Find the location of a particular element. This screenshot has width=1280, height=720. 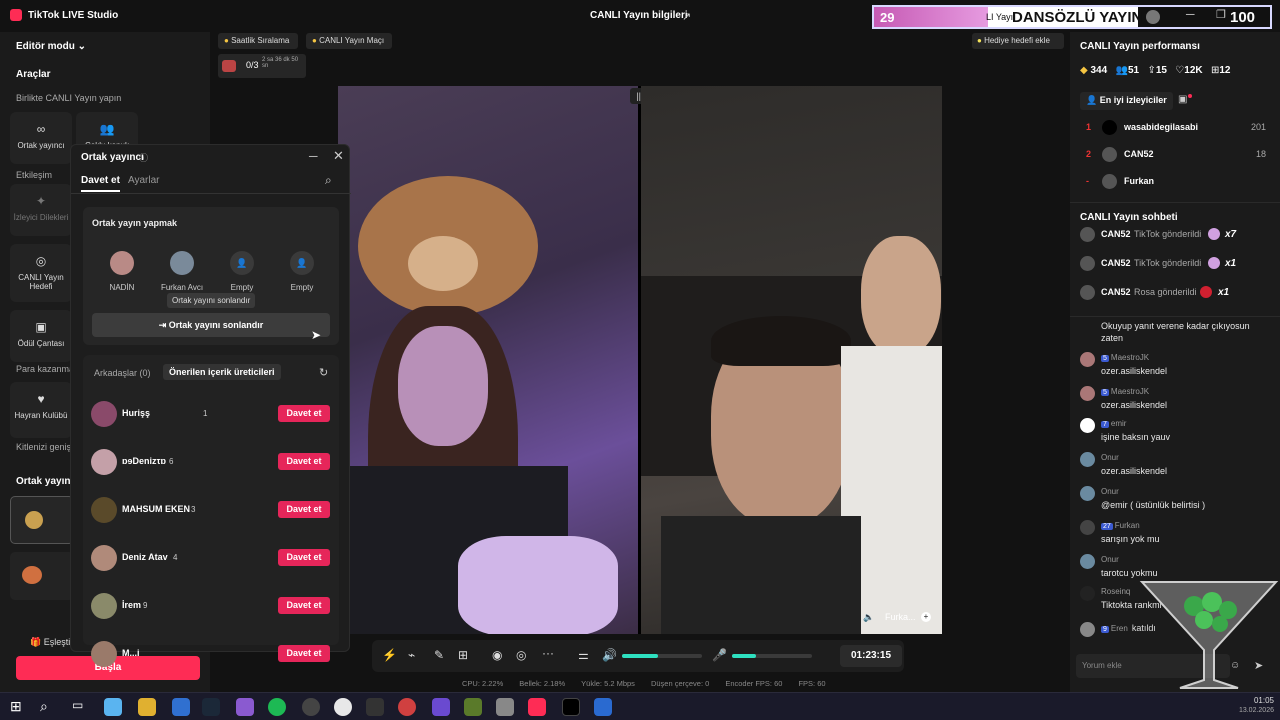

file-explorer-icon is located at coordinates (147, 707).